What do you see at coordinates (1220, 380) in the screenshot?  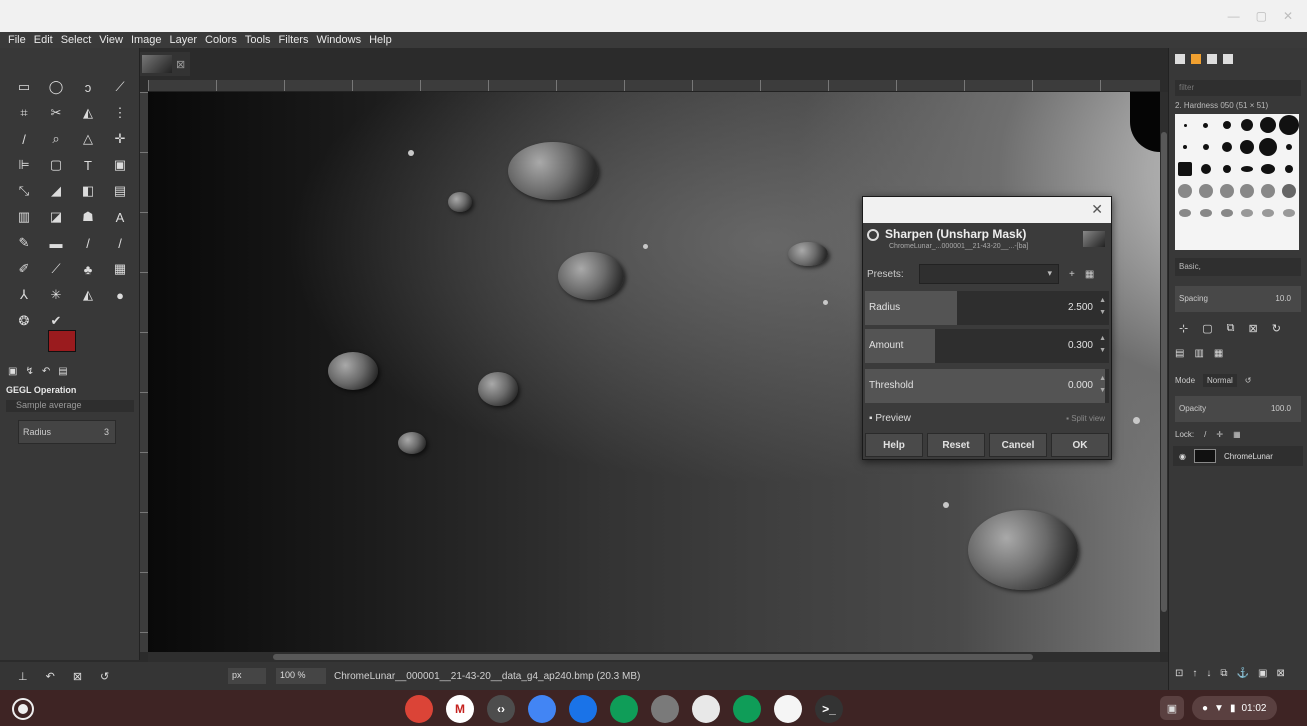 I see `mode-select: Normal` at bounding box center [1220, 380].